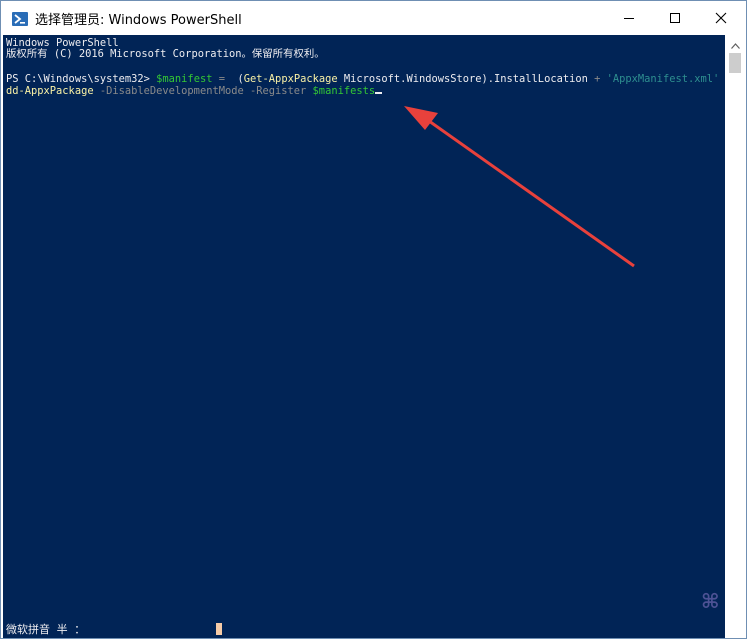 This screenshot has height=639, width=747. I want to click on disable-dev-mode-param: -DisableDevelopmentMode, so click(168, 91).